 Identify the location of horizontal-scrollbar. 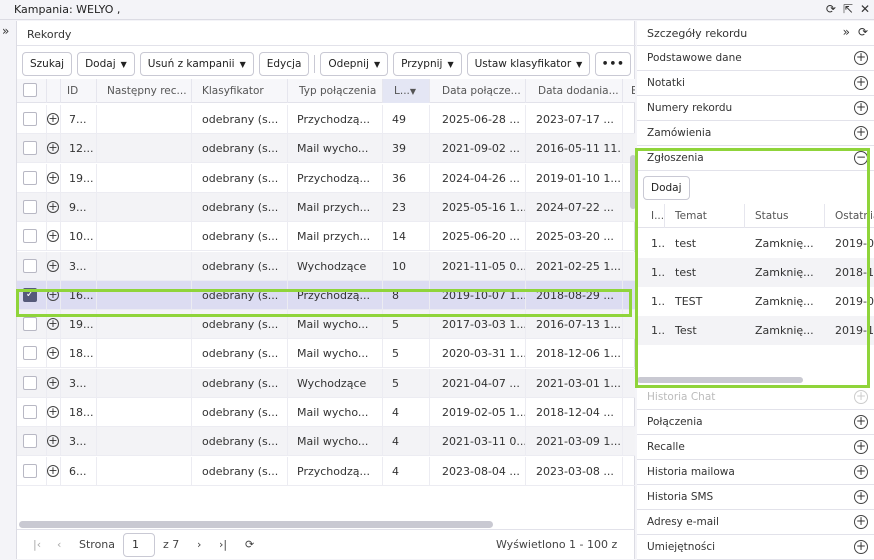
(256, 524).